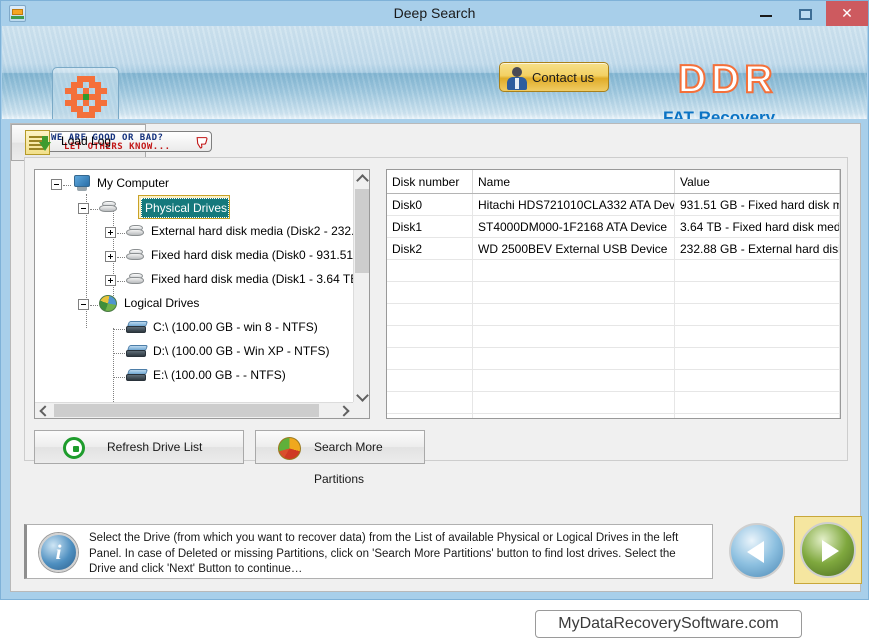 Image resolution: width=869 pixels, height=642 pixels. What do you see at coordinates (155, 447) in the screenshot?
I see `refresh-drive-list-label: Refresh Drive List` at bounding box center [155, 447].